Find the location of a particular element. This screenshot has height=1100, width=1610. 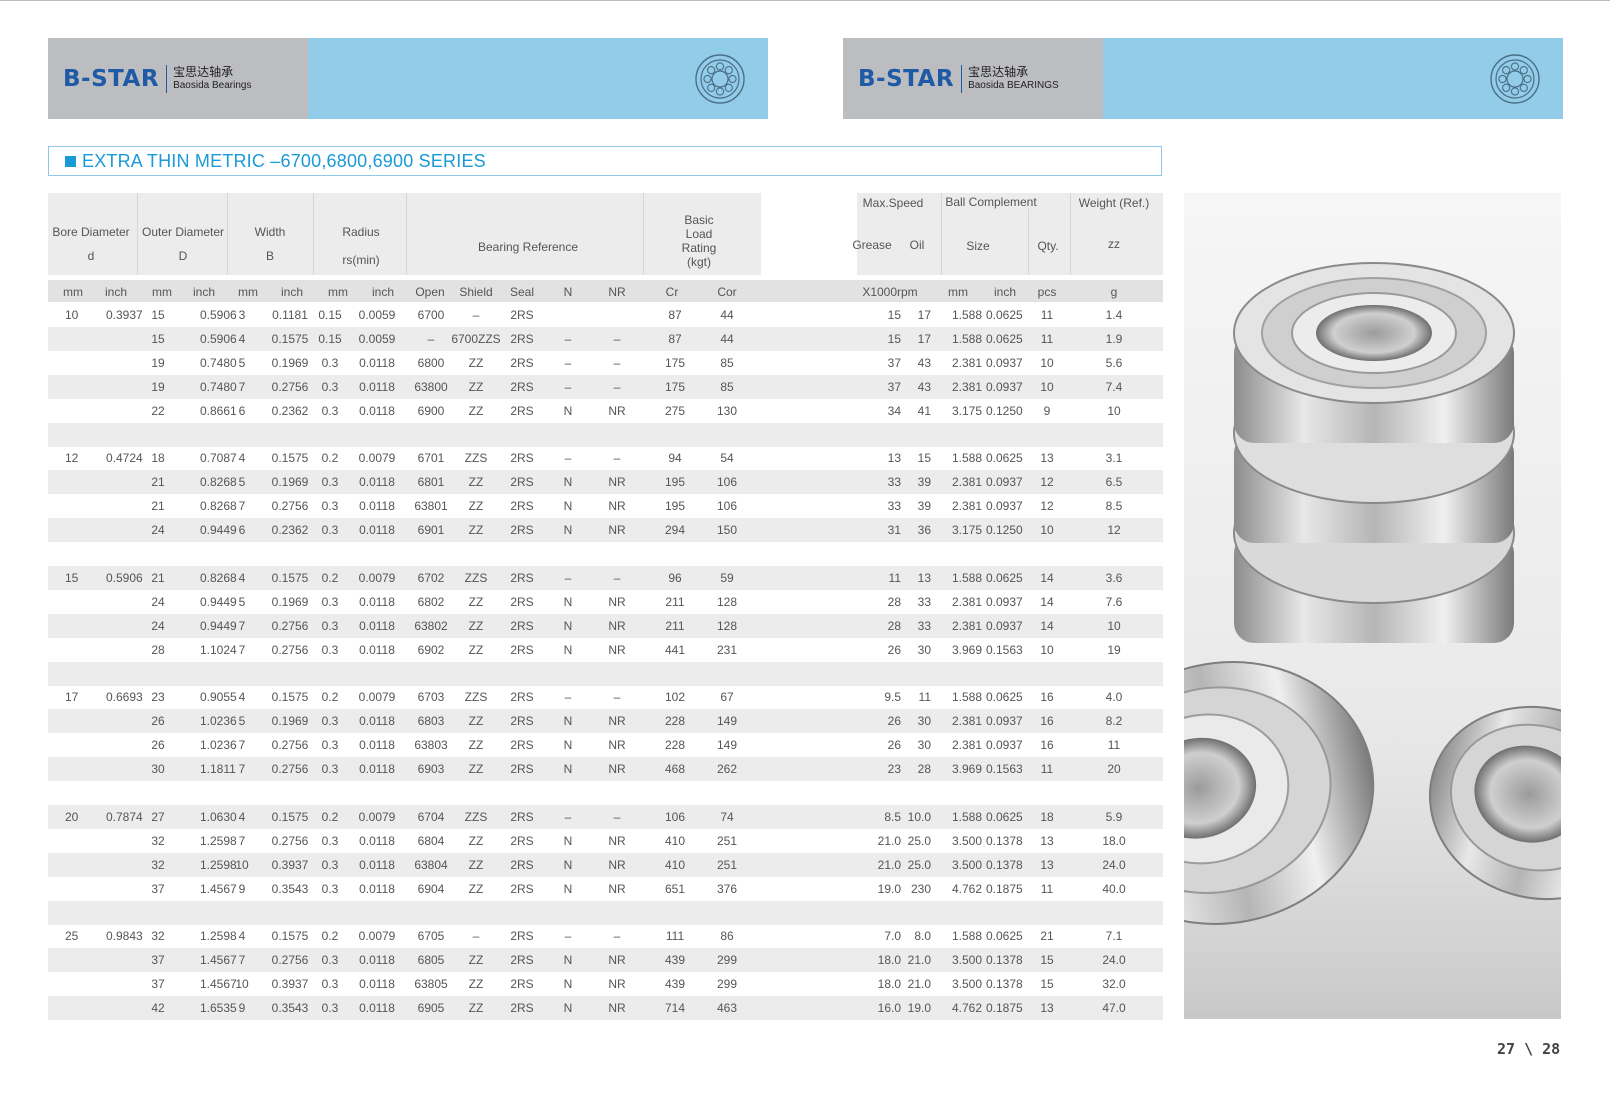

table-cell: 67 is located at coordinates (727, 697).